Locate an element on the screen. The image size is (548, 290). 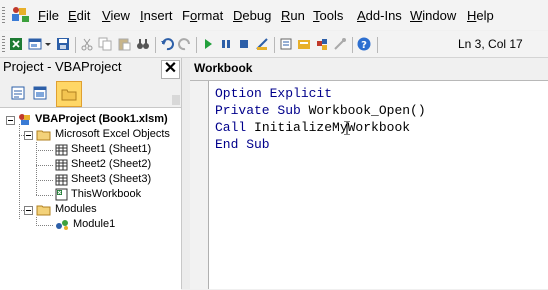
menu-edit: Edit is located at coordinates (79, 15).